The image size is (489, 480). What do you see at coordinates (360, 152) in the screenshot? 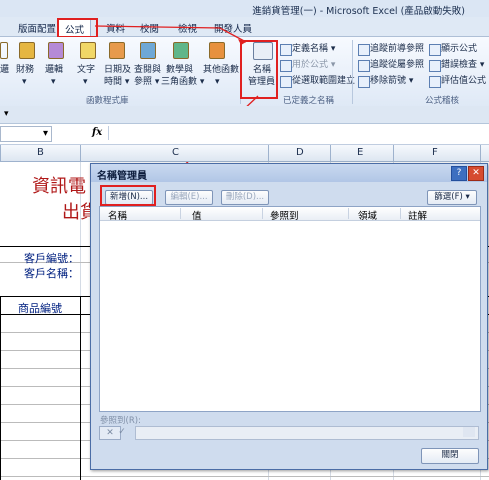
I see `column-header-e: E` at bounding box center [360, 152].